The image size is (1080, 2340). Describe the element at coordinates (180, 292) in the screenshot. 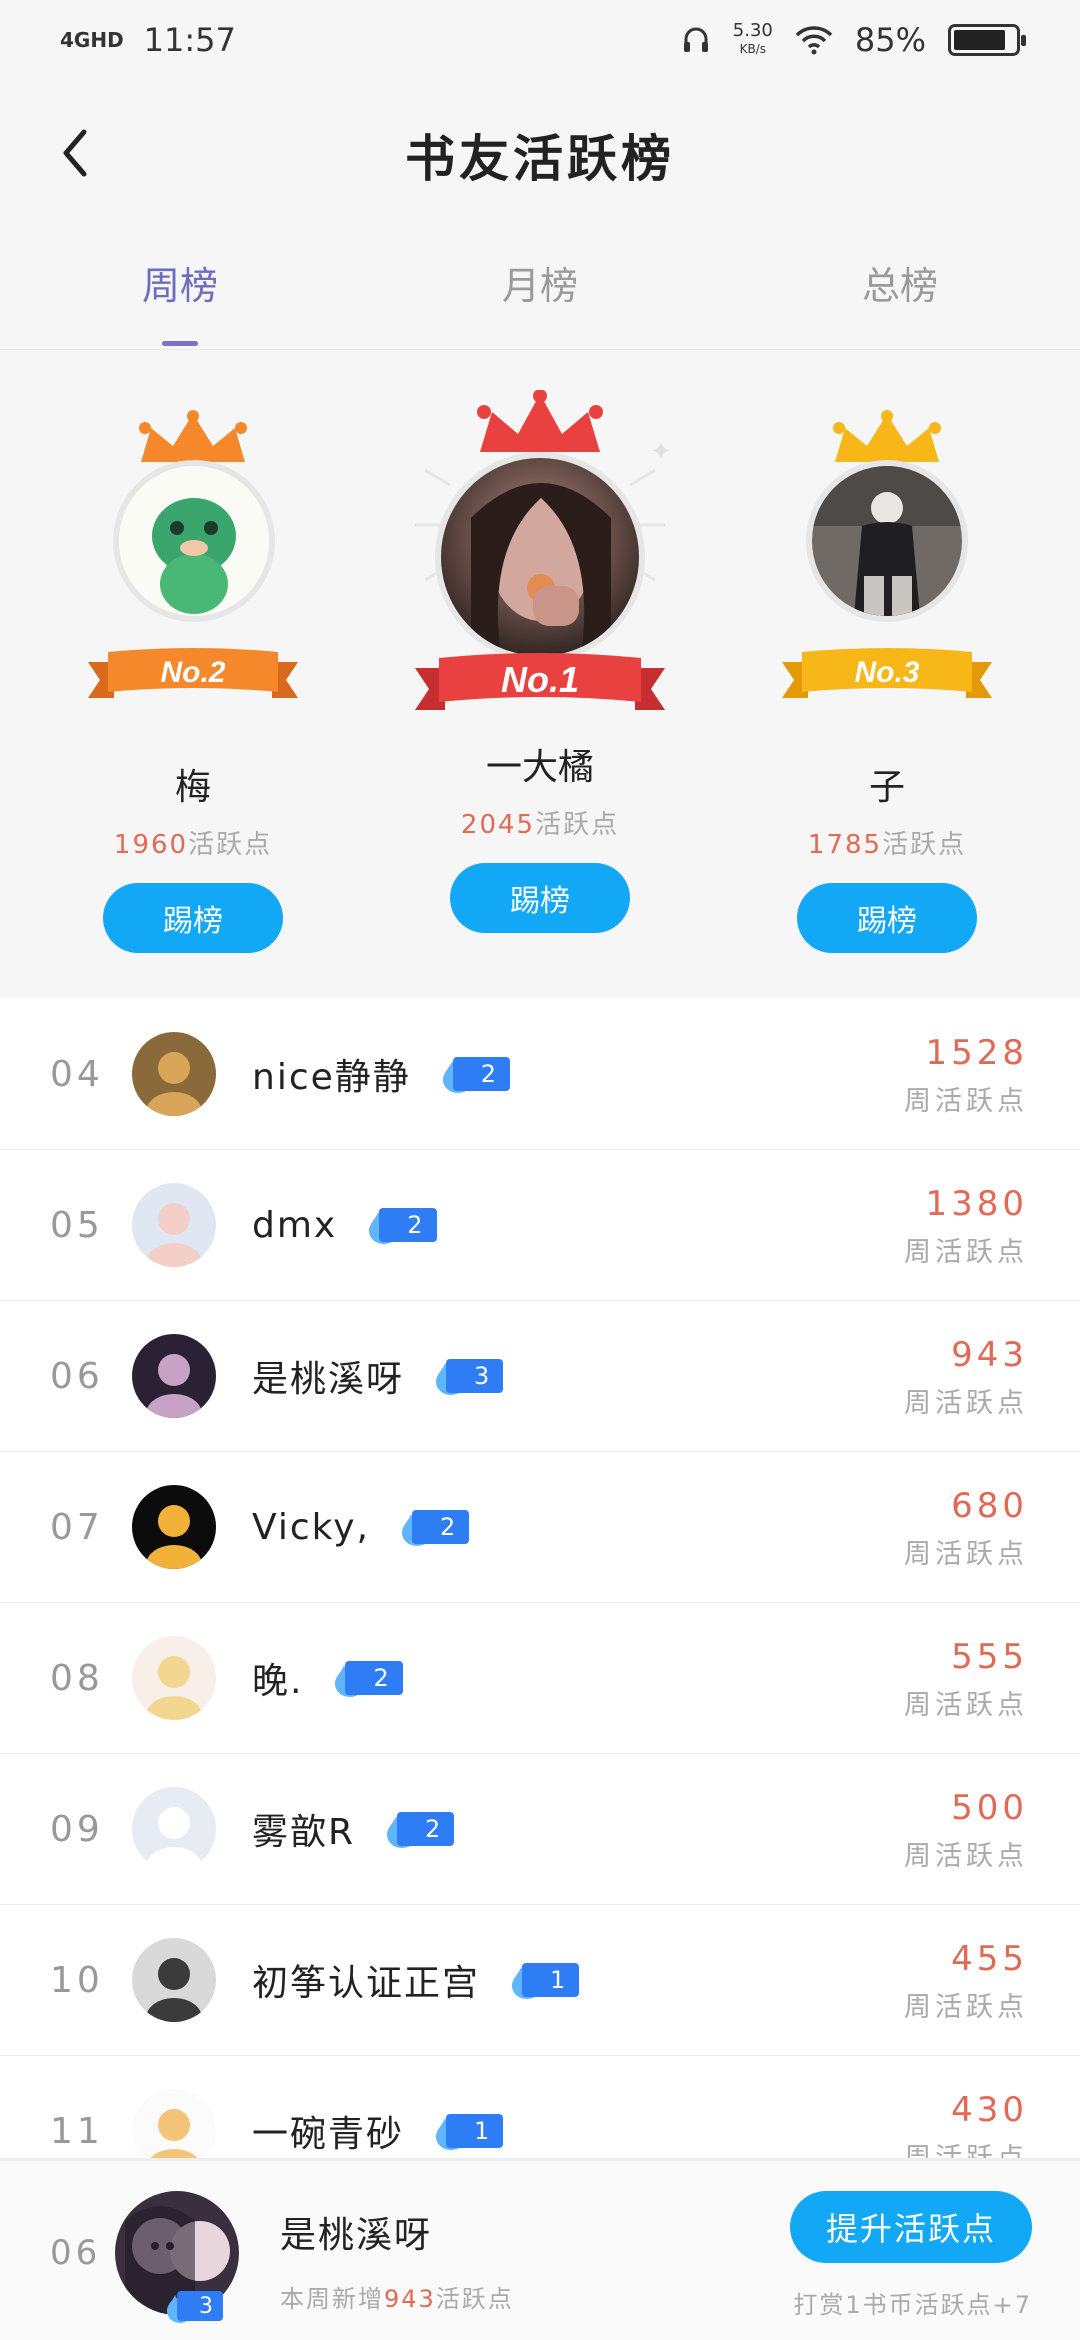

I see `tab-weekly: 周榜` at that location.